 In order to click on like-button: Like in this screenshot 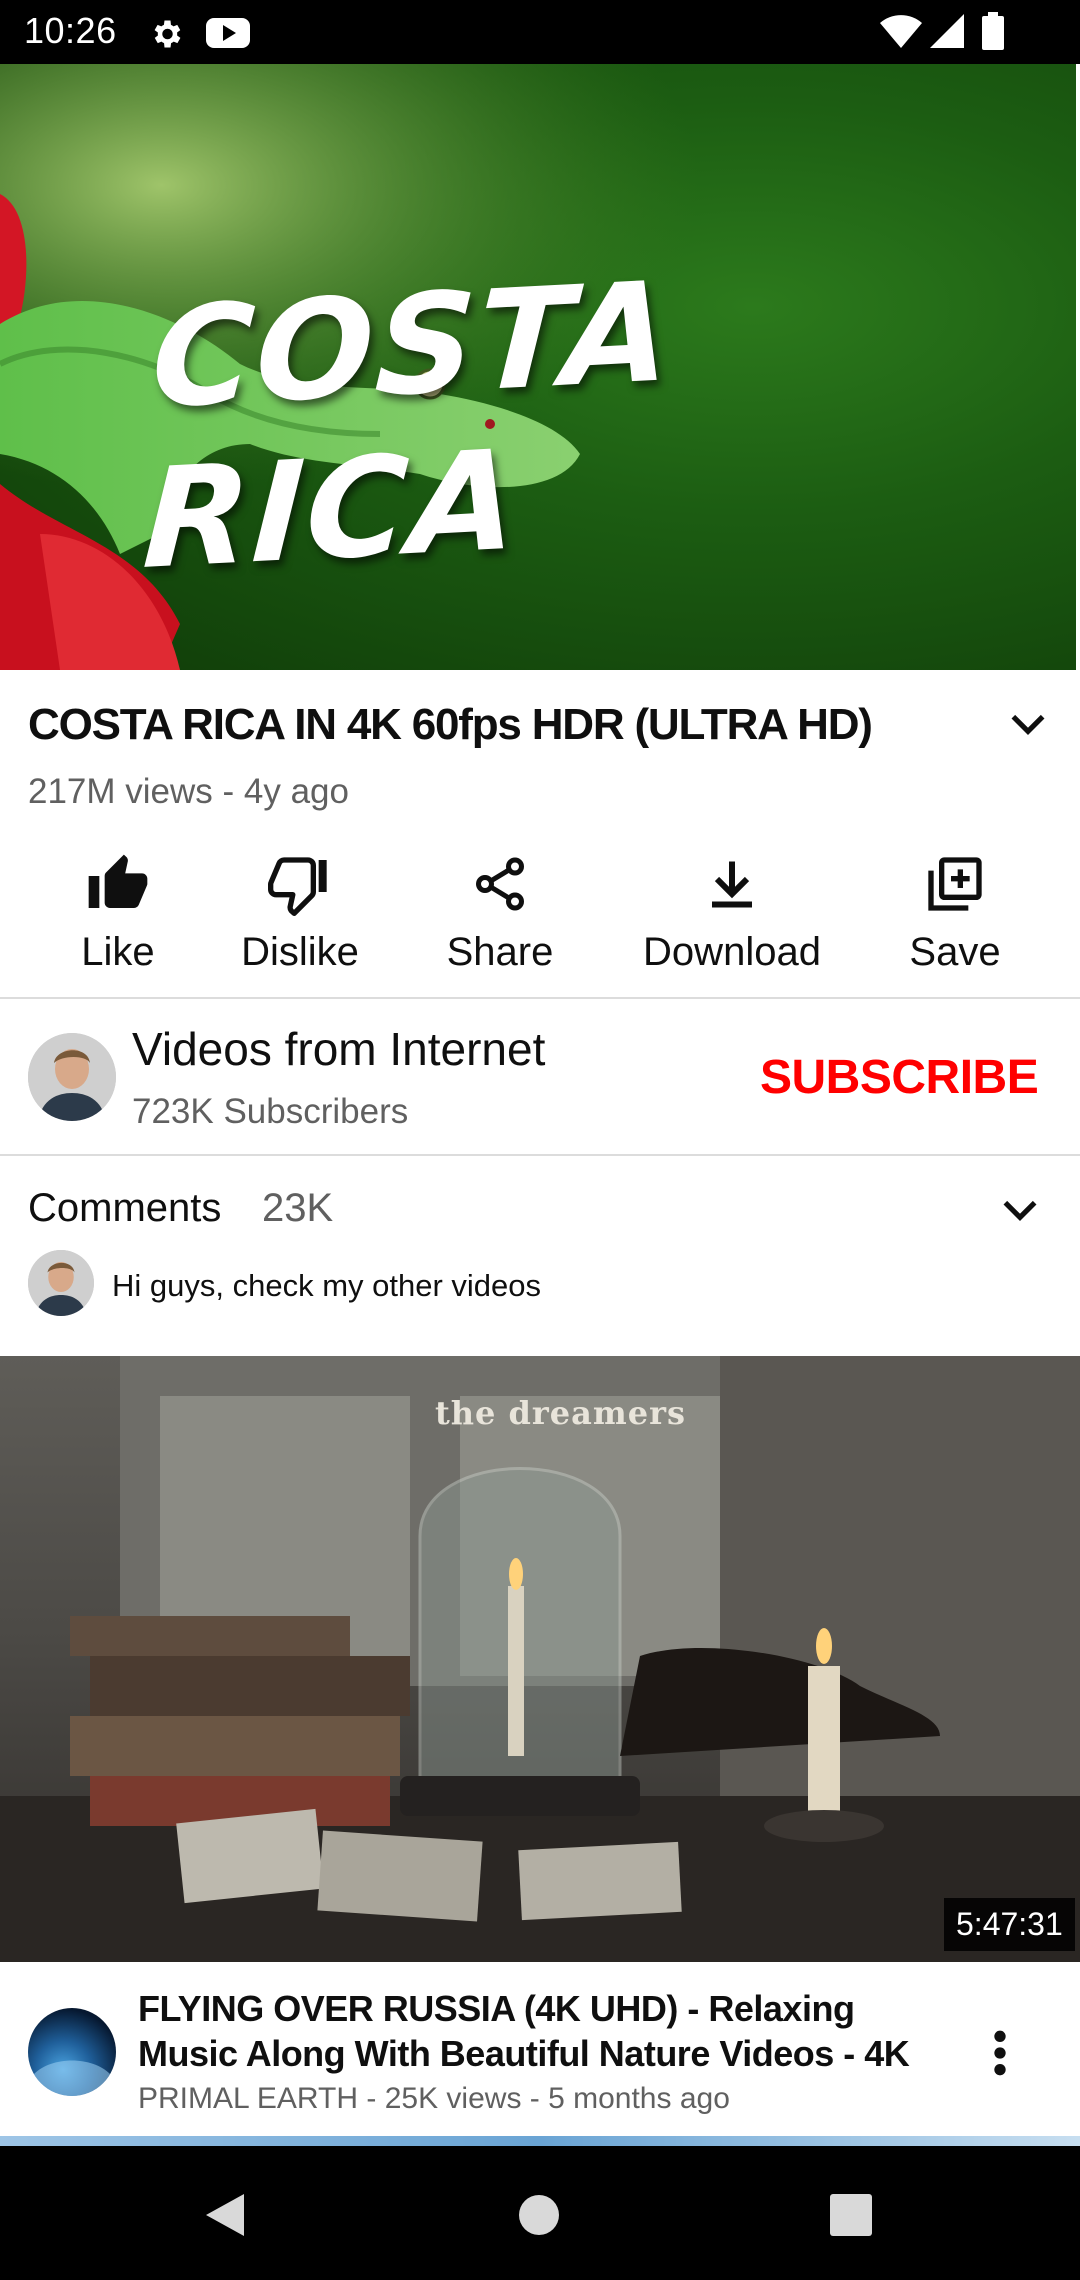, I will do `click(118, 911)`.